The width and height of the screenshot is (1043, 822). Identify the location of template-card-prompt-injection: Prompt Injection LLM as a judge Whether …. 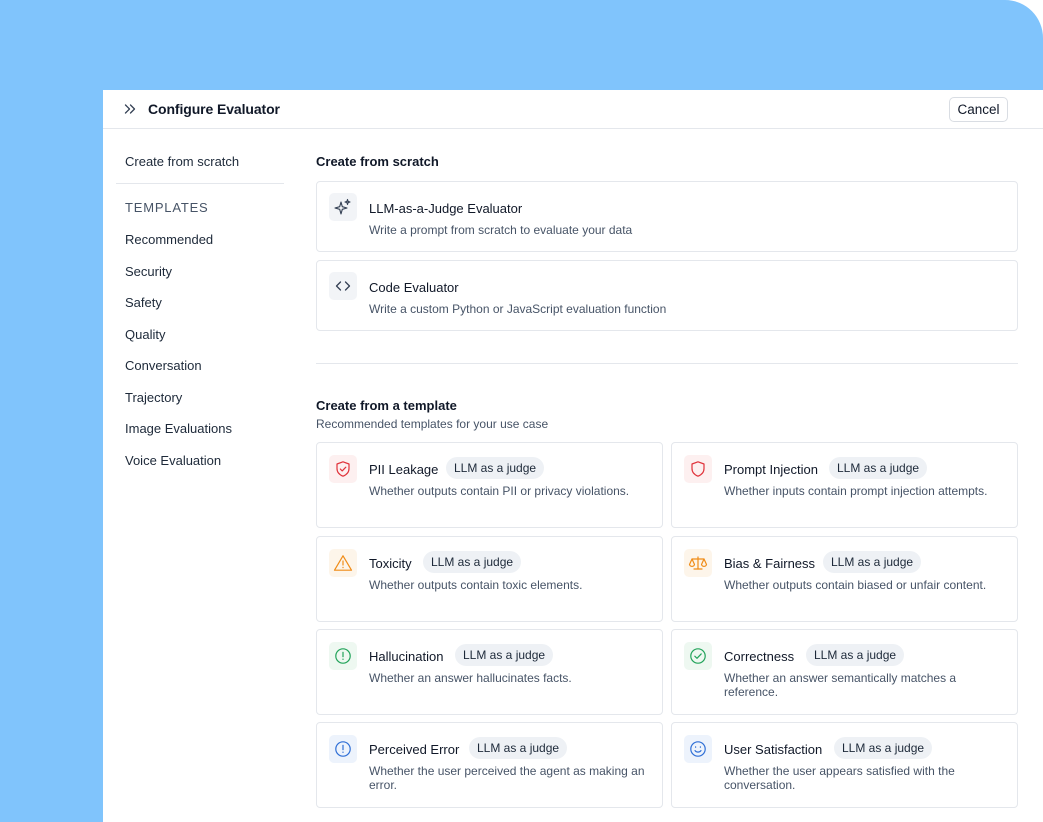
(844, 485).